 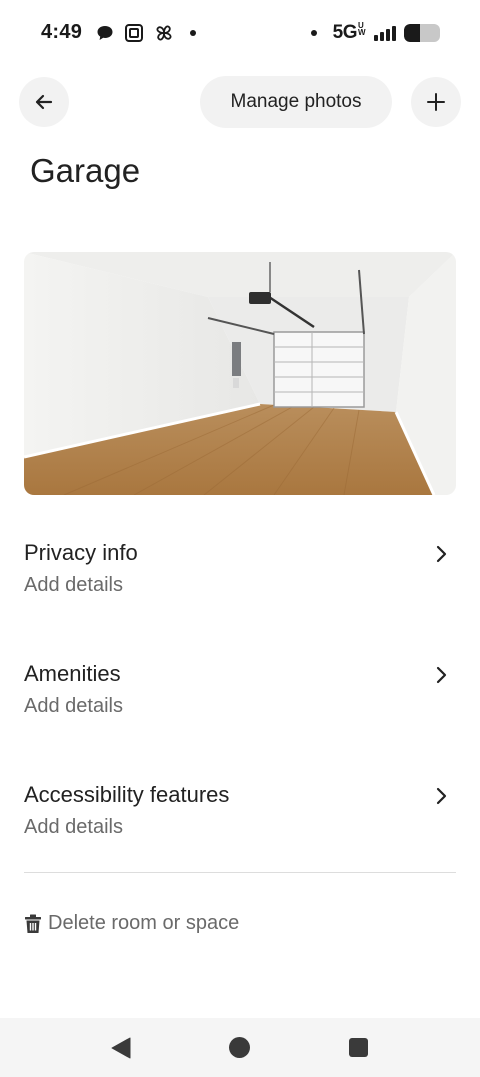 I want to click on pinwheel-icon, so click(x=164, y=33).